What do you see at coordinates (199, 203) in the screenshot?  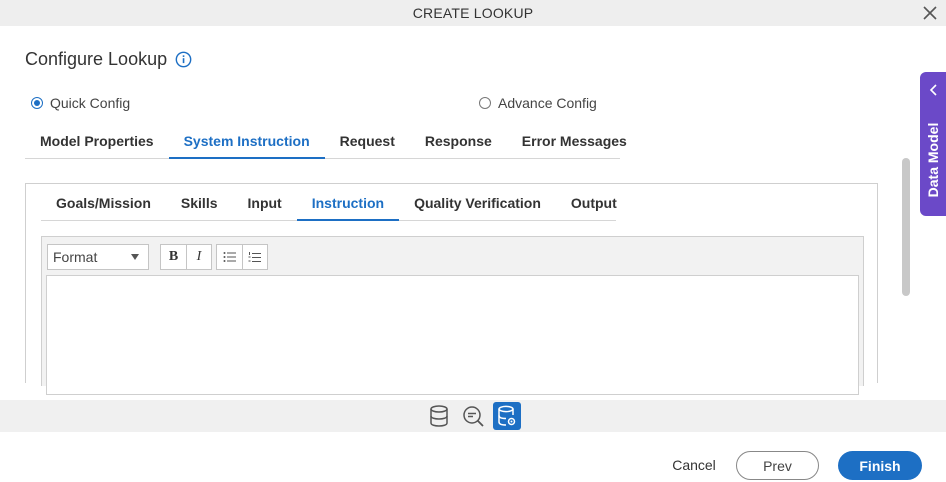 I see `tab-skills: Skills` at bounding box center [199, 203].